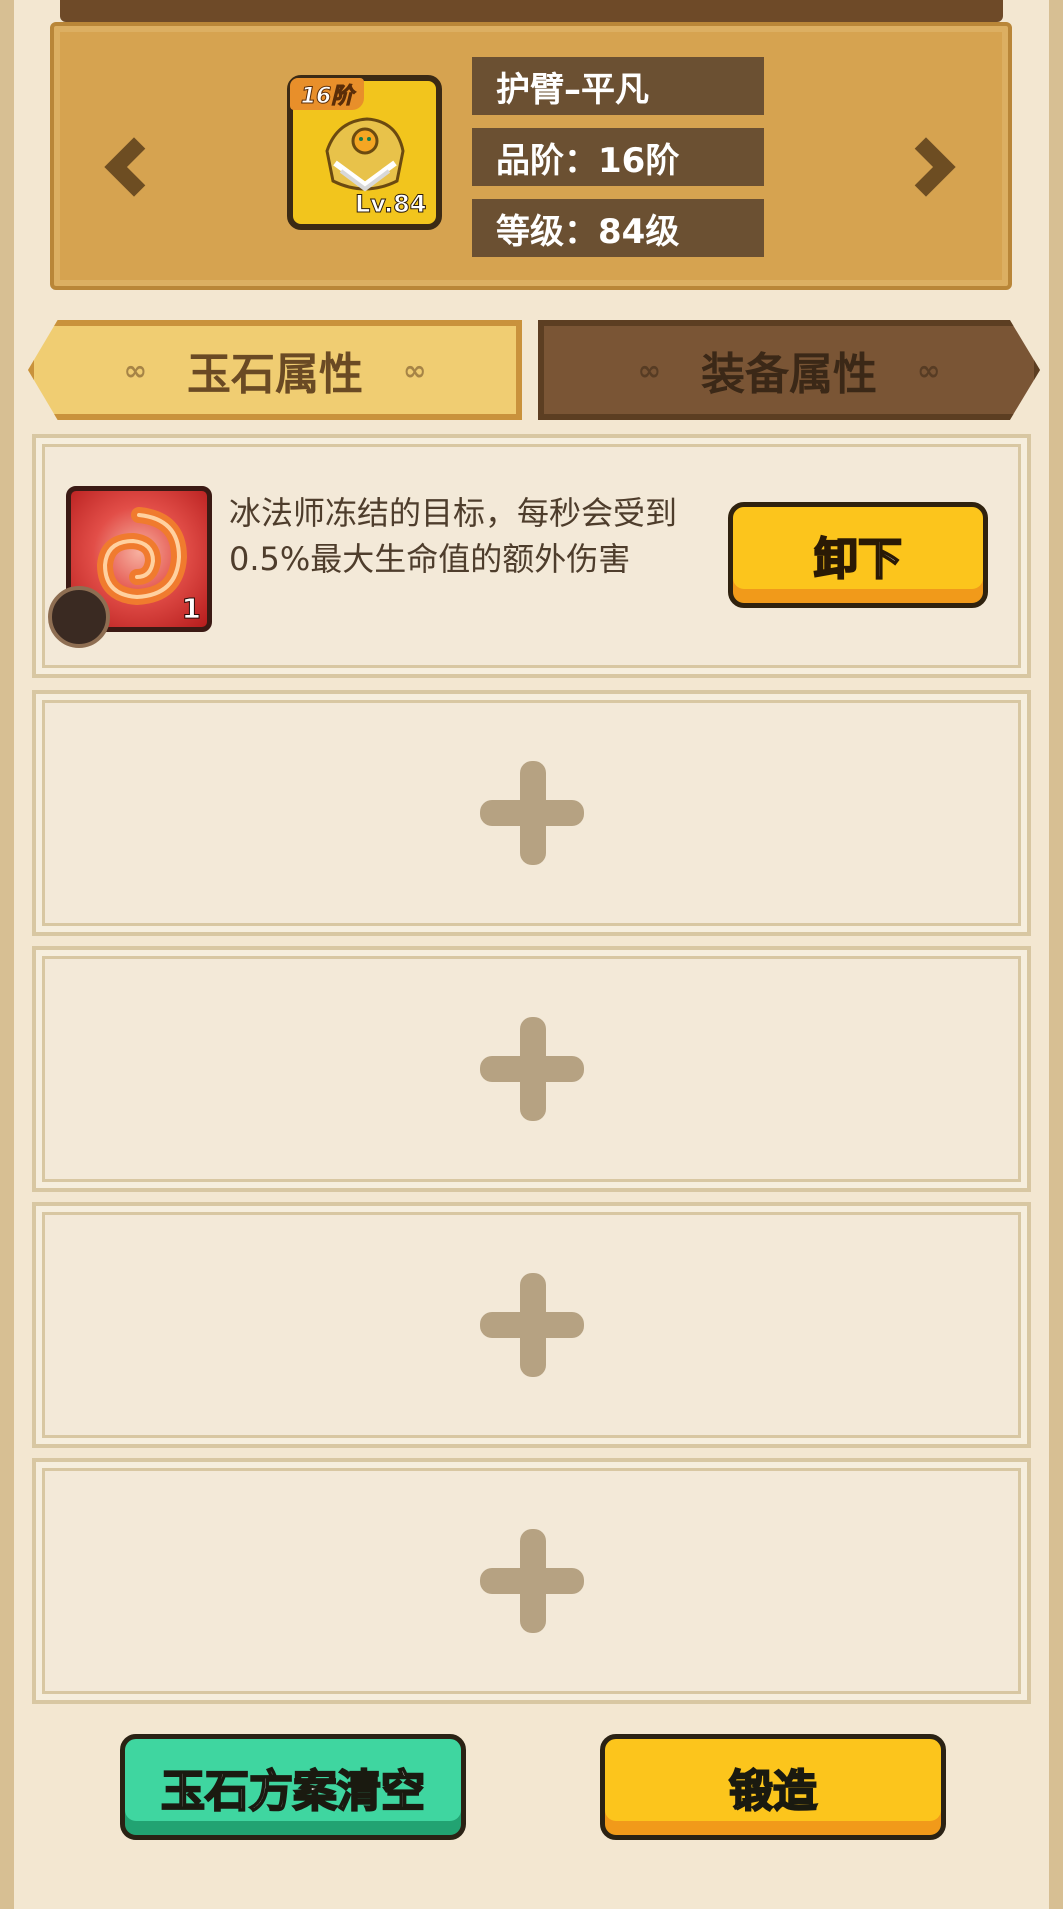  I want to click on prev-item-button, so click(134, 167).